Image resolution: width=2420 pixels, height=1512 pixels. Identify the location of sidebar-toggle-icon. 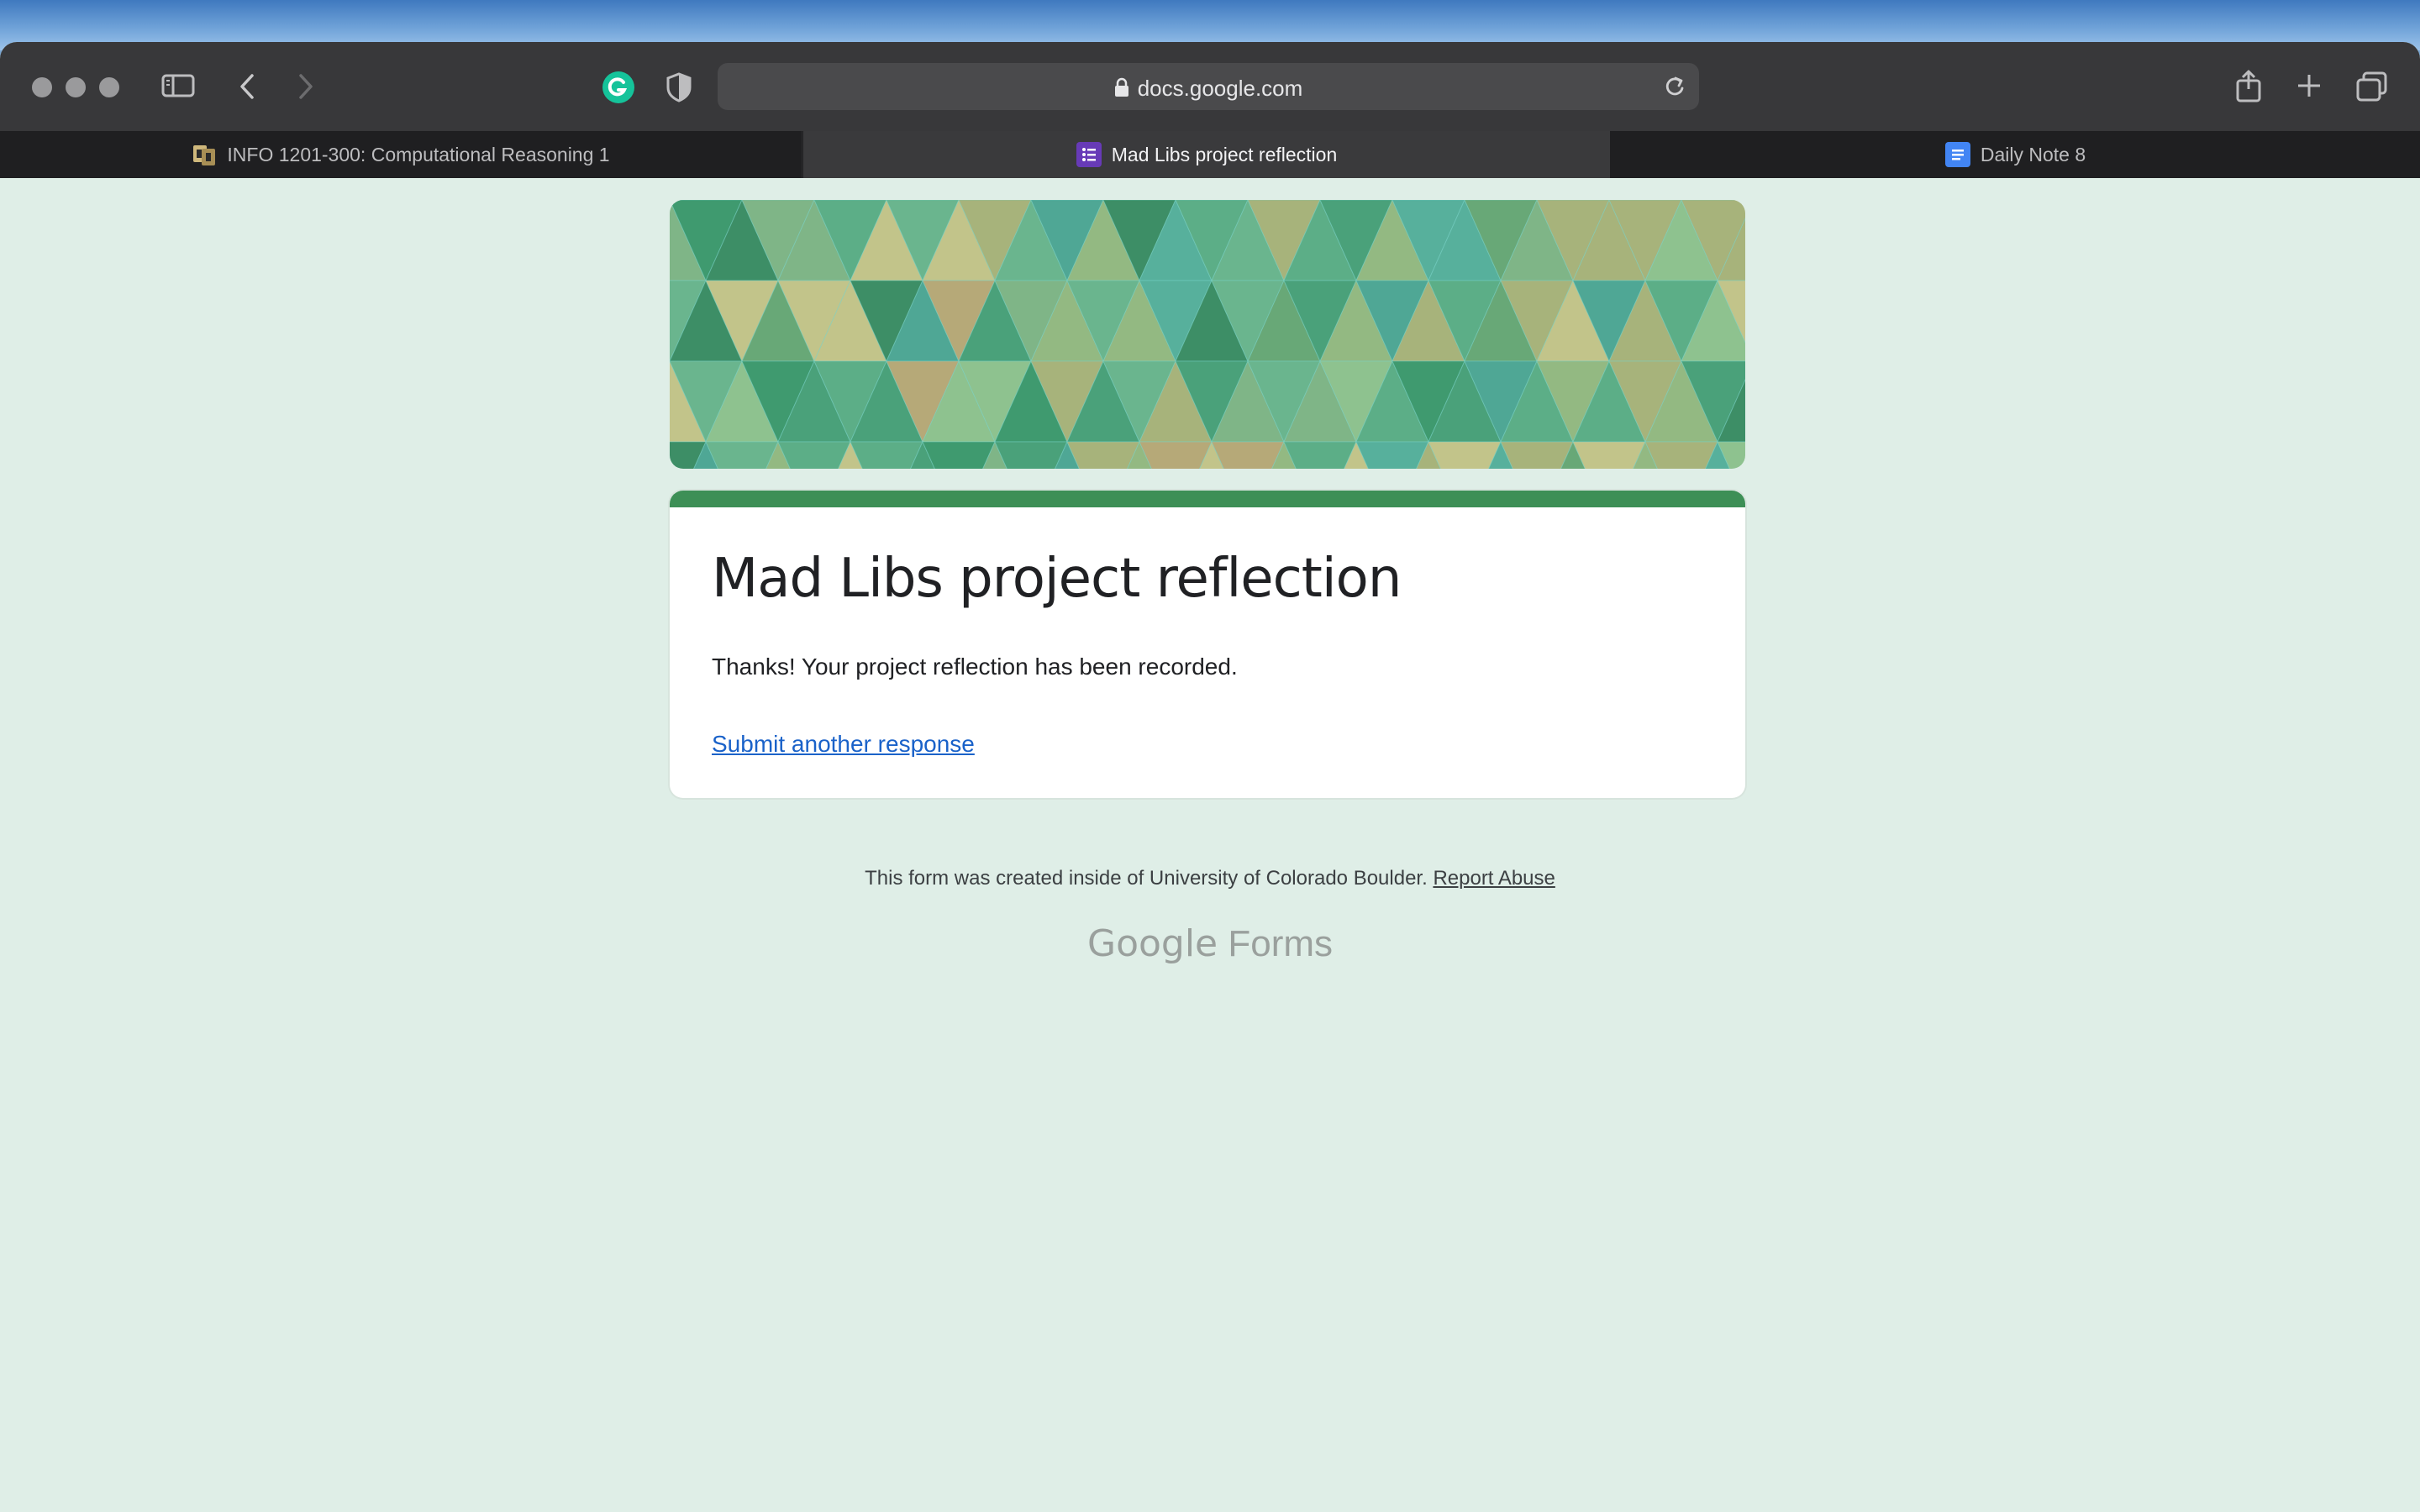
(178, 85).